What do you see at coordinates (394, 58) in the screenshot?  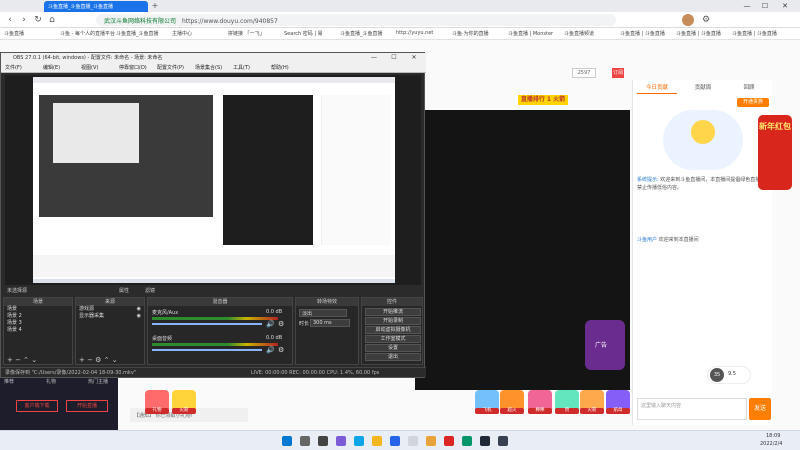 I see `obs-maximize-button: ☐` at bounding box center [394, 58].